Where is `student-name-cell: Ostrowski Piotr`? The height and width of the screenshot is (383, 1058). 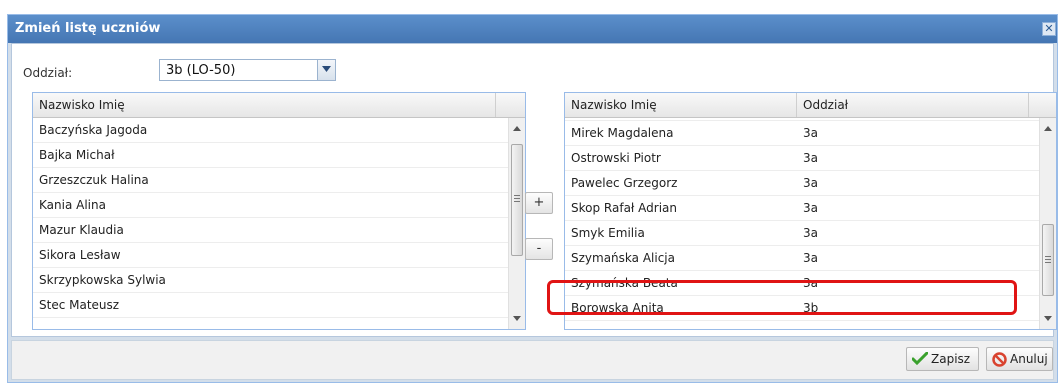 student-name-cell: Ostrowski Piotr is located at coordinates (616, 158).